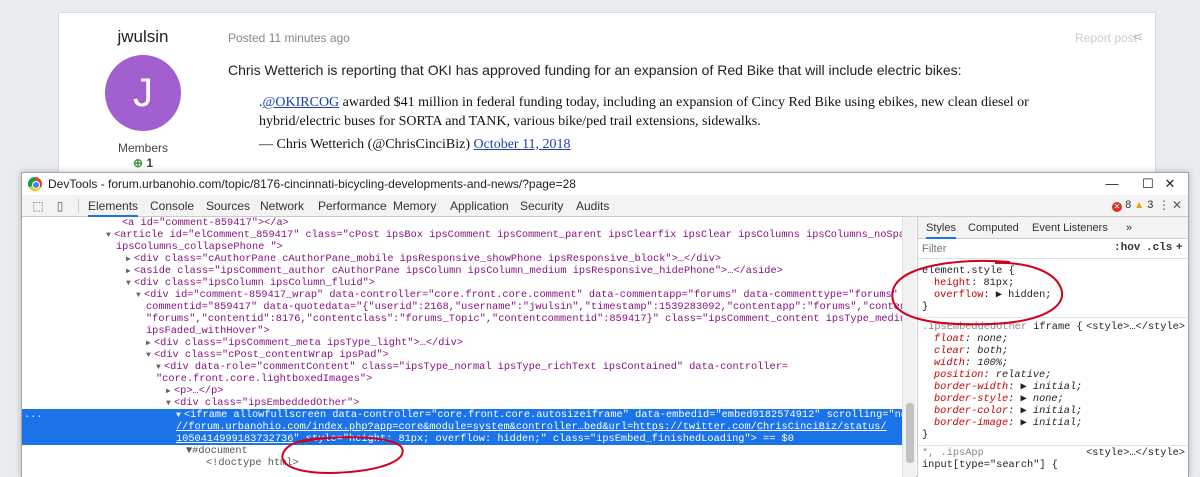 The width and height of the screenshot is (1200, 477). Describe the element at coordinates (1042, 399) in the screenshot. I see `property-value: ▶ none;` at that location.